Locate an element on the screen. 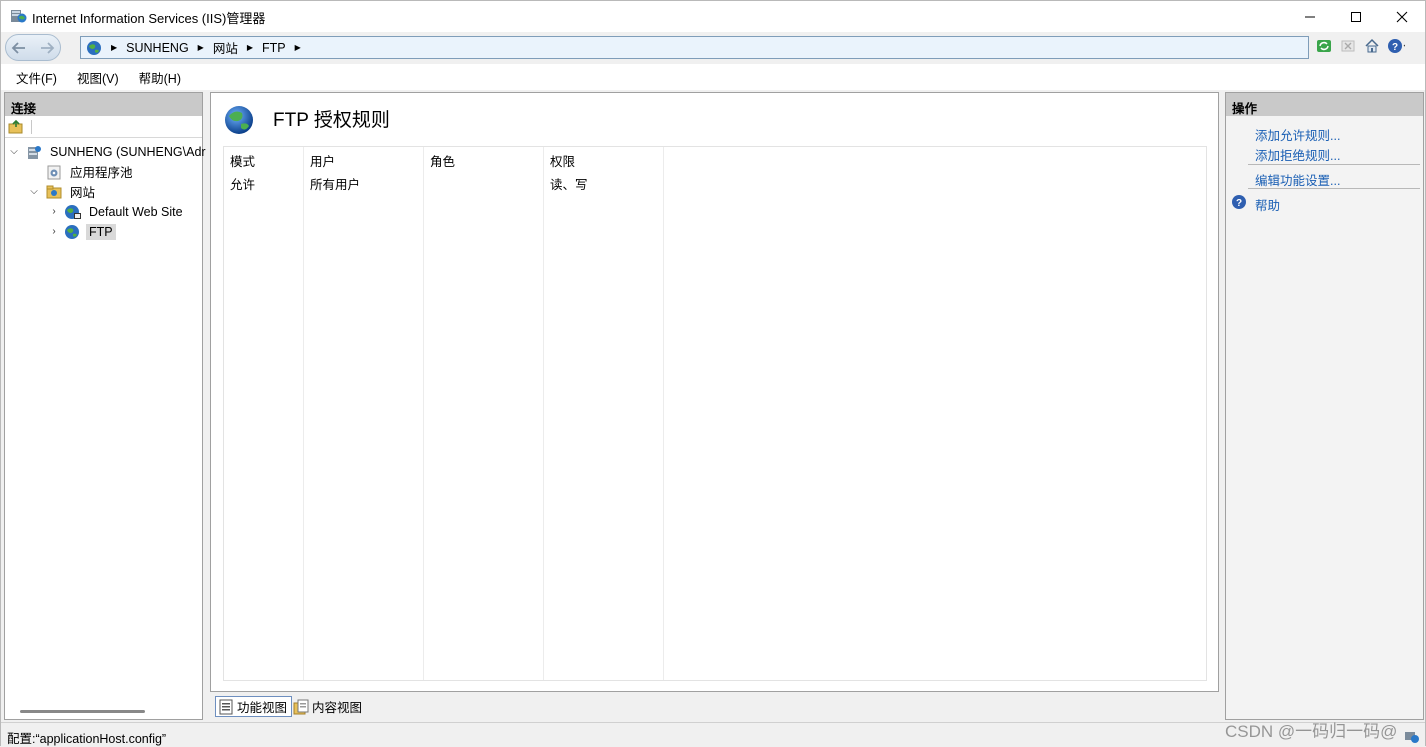 Image resolution: width=1426 pixels, height=747 pixels. tree-node-default-web-site: Default Web Site is located at coordinates (125, 211).